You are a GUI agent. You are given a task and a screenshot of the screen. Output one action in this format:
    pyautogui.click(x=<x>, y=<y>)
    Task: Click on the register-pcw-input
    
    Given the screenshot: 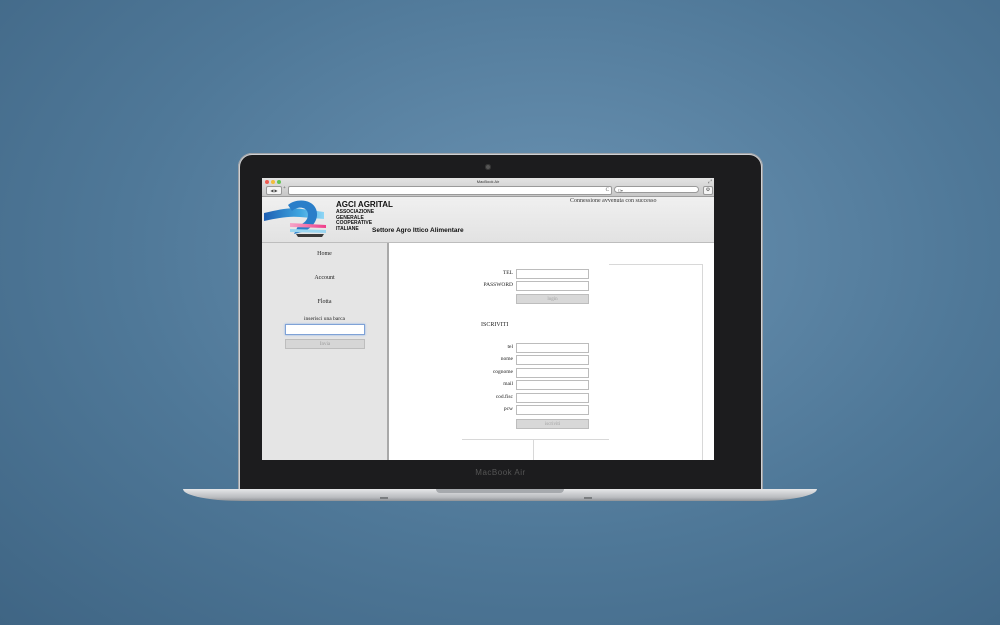 What is the action you would take?
    pyautogui.click(x=552, y=410)
    